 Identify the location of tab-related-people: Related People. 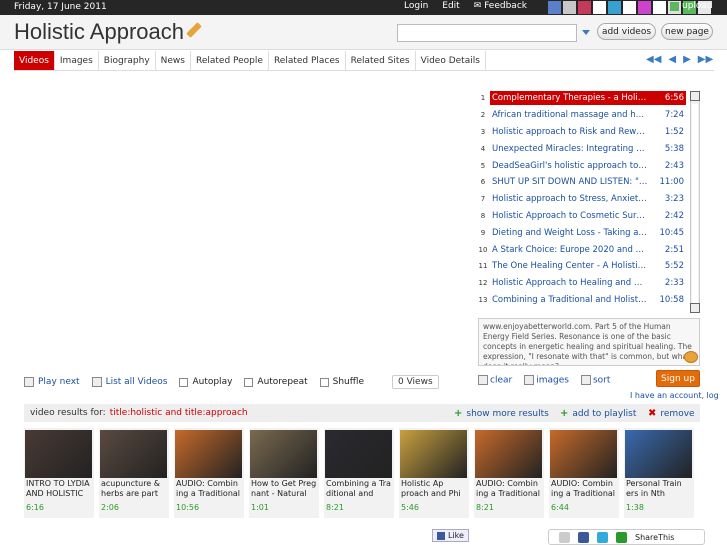
(230, 60).